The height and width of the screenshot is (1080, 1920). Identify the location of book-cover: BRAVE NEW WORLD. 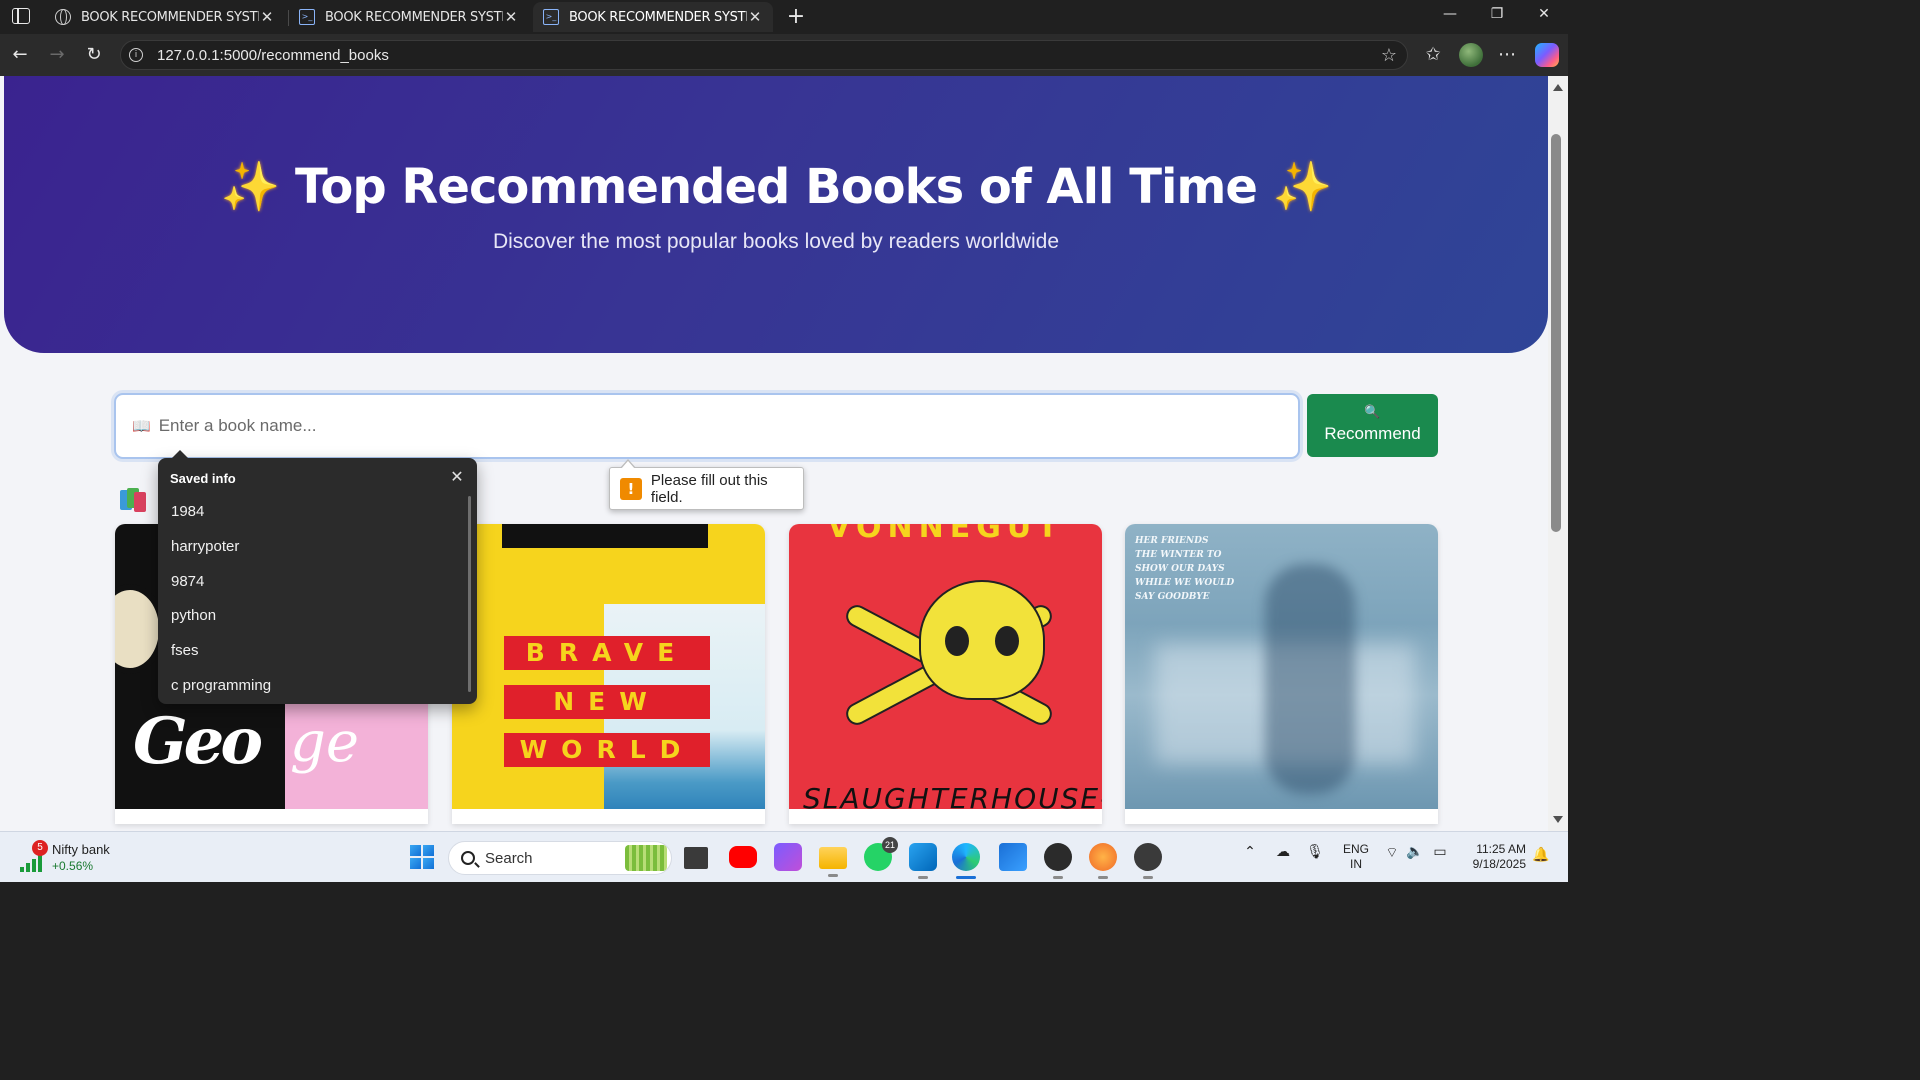
(608, 666).